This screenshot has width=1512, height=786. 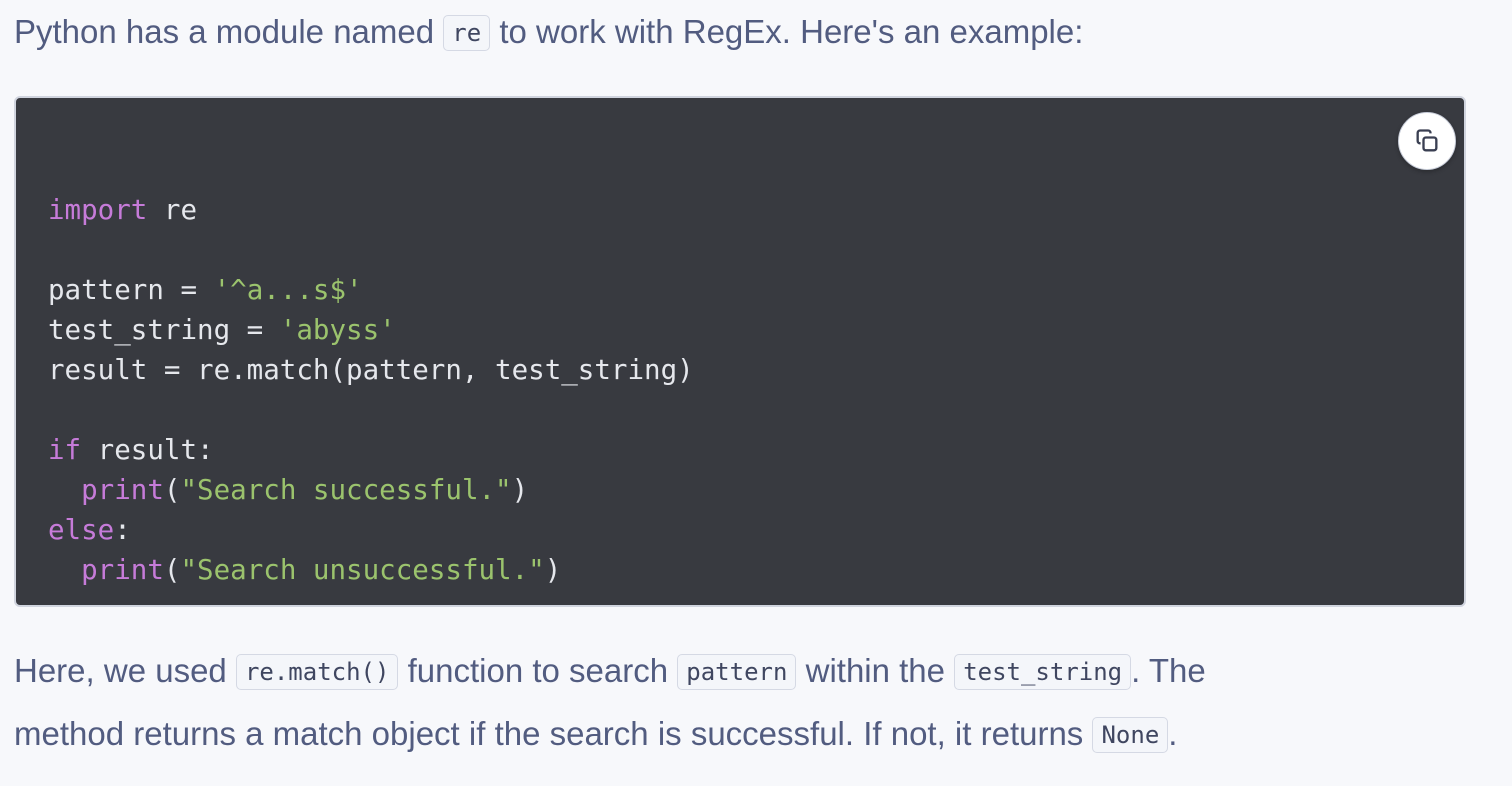 What do you see at coordinates (288, 290) in the screenshot?
I see `code-string: '^a...s$'` at bounding box center [288, 290].